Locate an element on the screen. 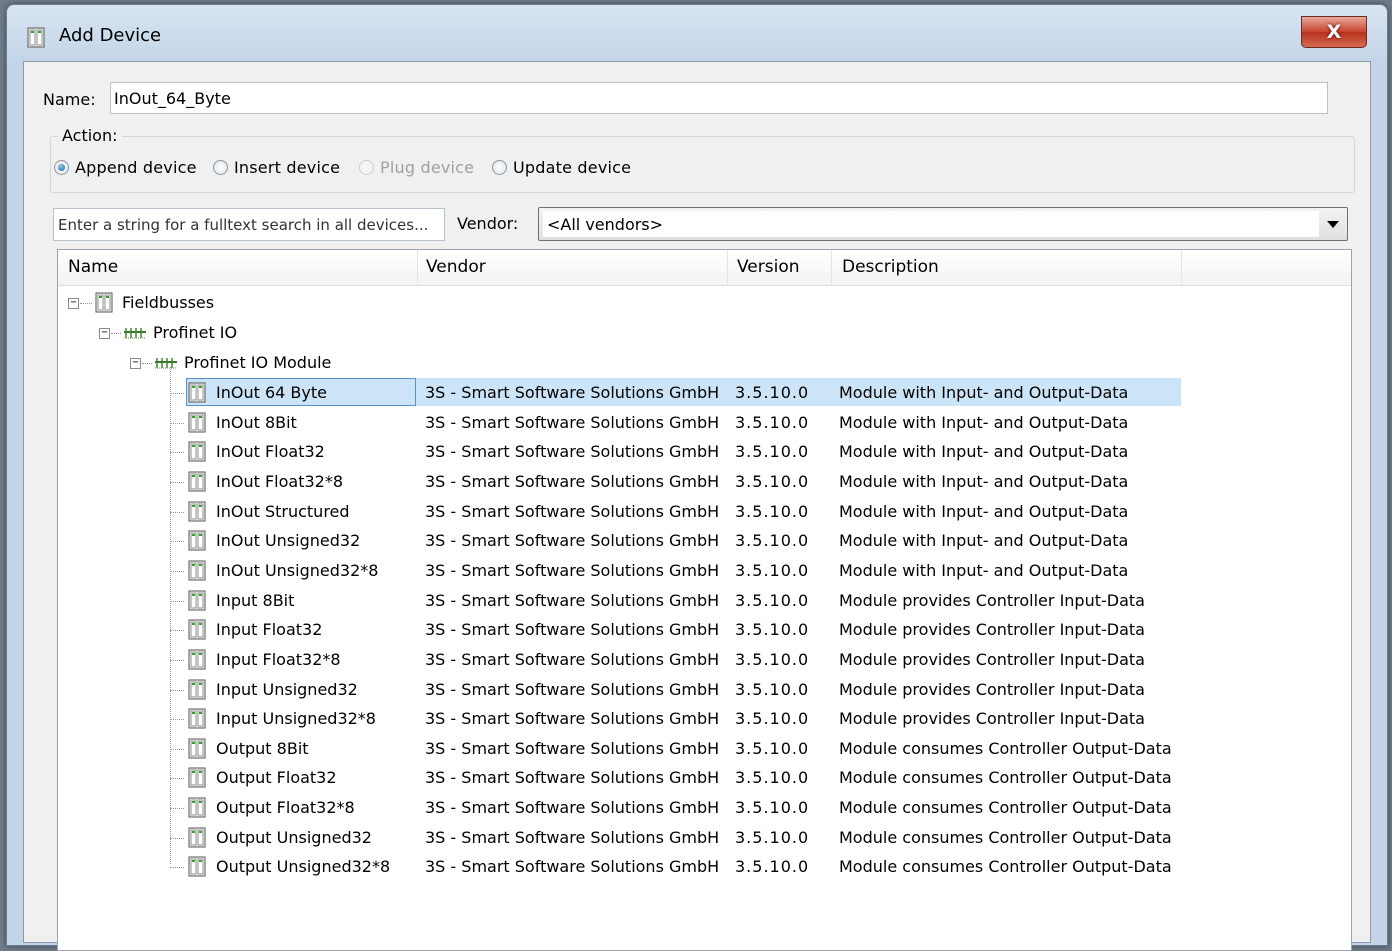 The height and width of the screenshot is (951, 1392). column-header-name: Name is located at coordinates (238, 267).